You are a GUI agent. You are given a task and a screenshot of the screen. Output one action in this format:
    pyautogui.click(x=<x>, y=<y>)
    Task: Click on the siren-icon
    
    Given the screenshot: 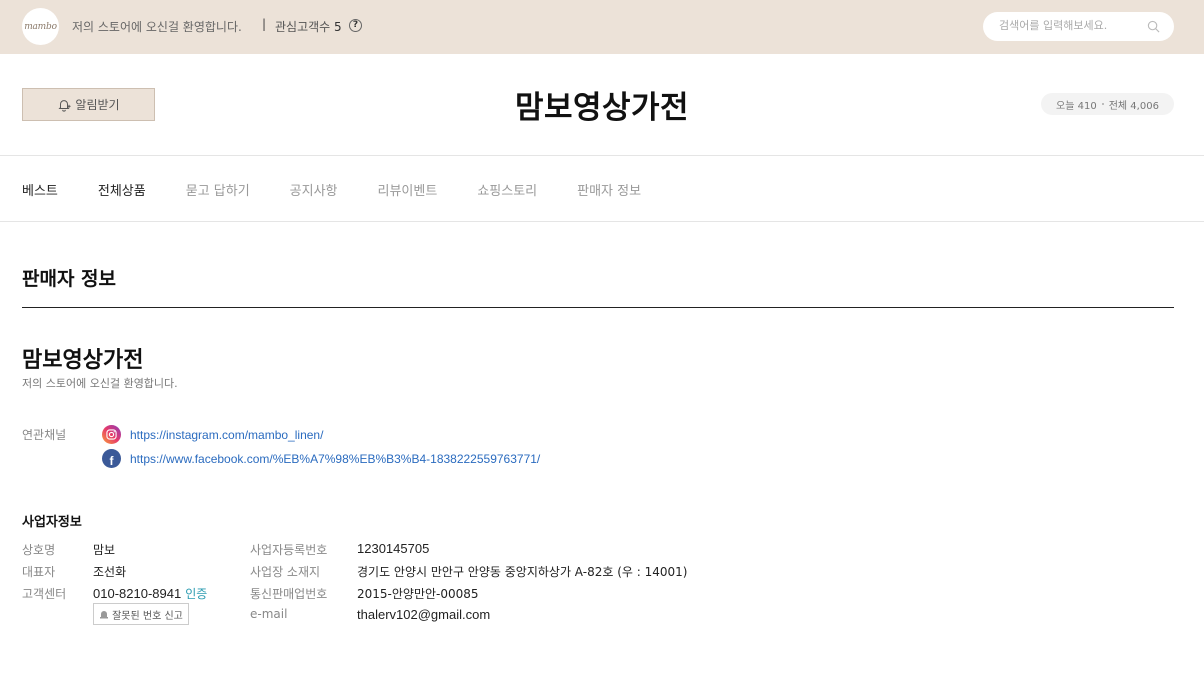 What is the action you would take?
    pyautogui.click(x=104, y=615)
    